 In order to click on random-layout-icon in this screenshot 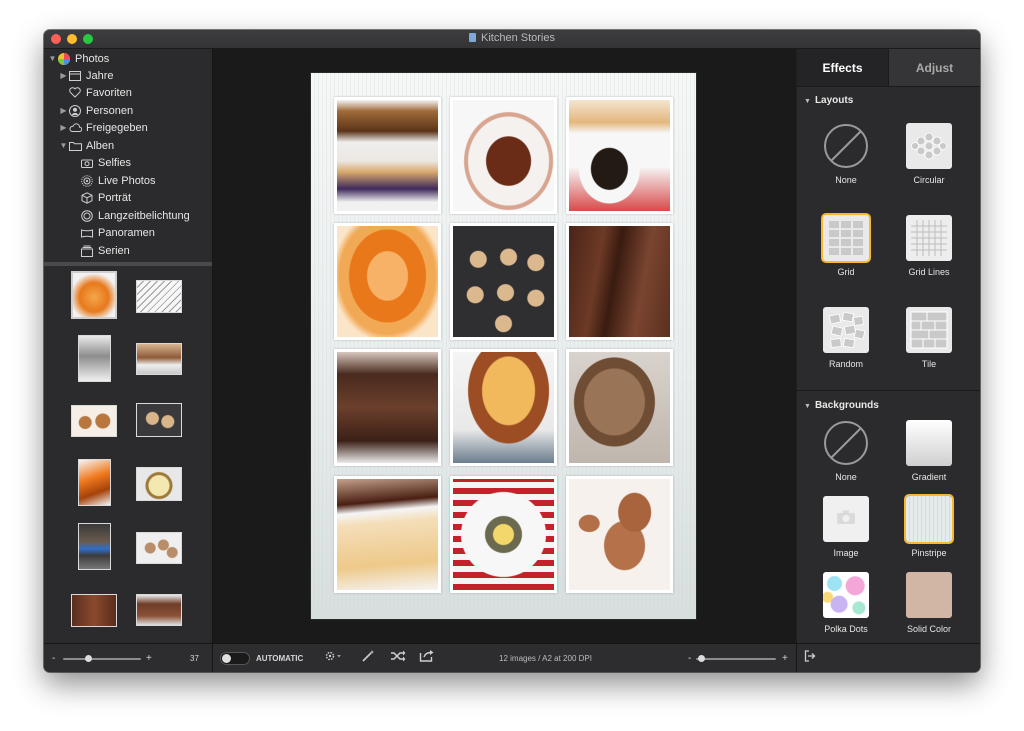, I will do `click(846, 330)`.